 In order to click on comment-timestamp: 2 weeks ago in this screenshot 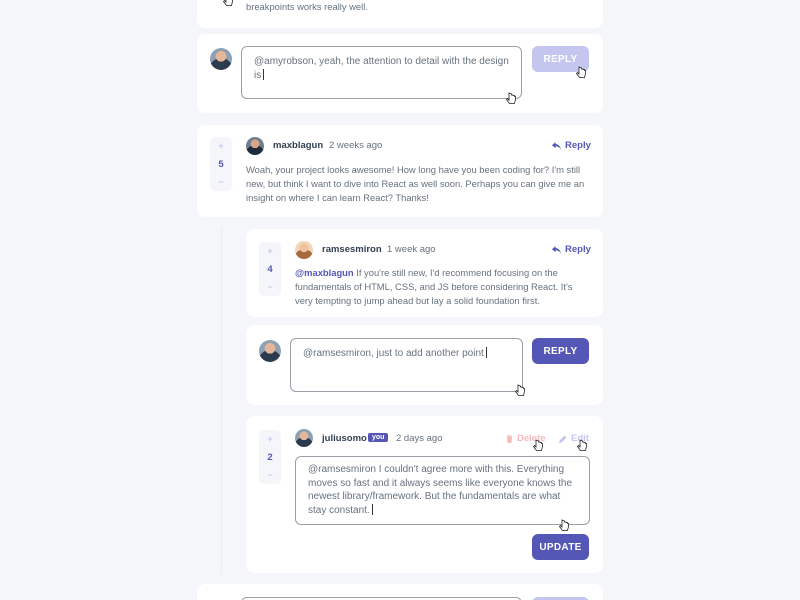, I will do `click(356, 145)`.